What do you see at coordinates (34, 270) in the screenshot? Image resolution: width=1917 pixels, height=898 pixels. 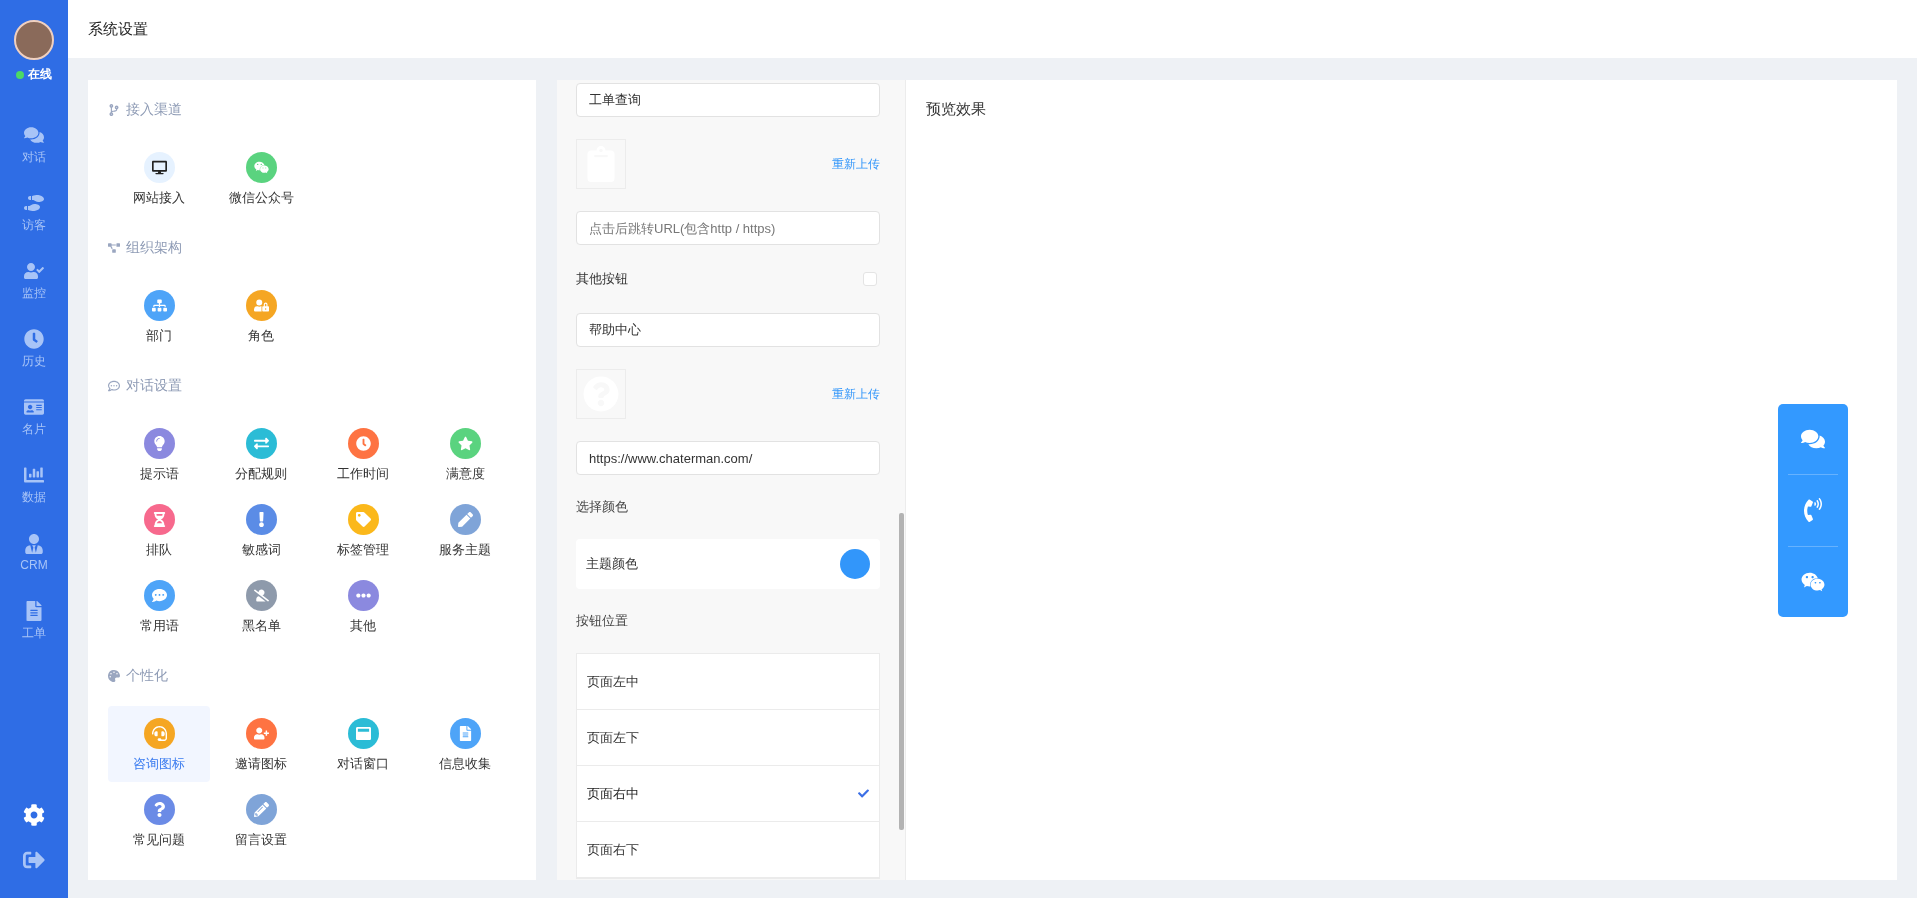 I see `user-check-icon` at bounding box center [34, 270].